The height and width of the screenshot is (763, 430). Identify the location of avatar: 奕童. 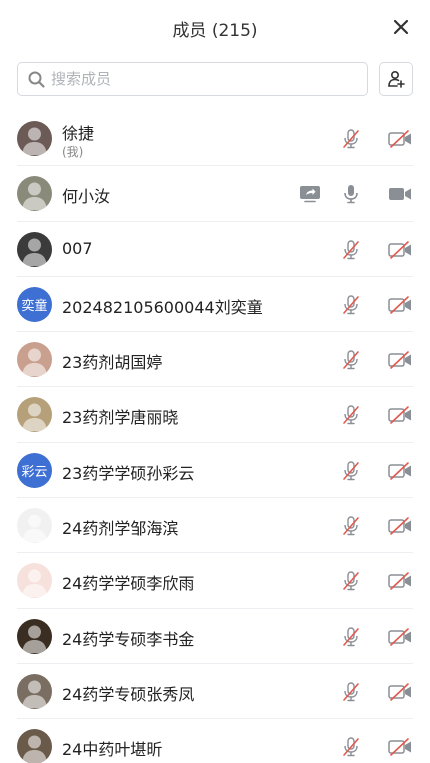
(34, 304).